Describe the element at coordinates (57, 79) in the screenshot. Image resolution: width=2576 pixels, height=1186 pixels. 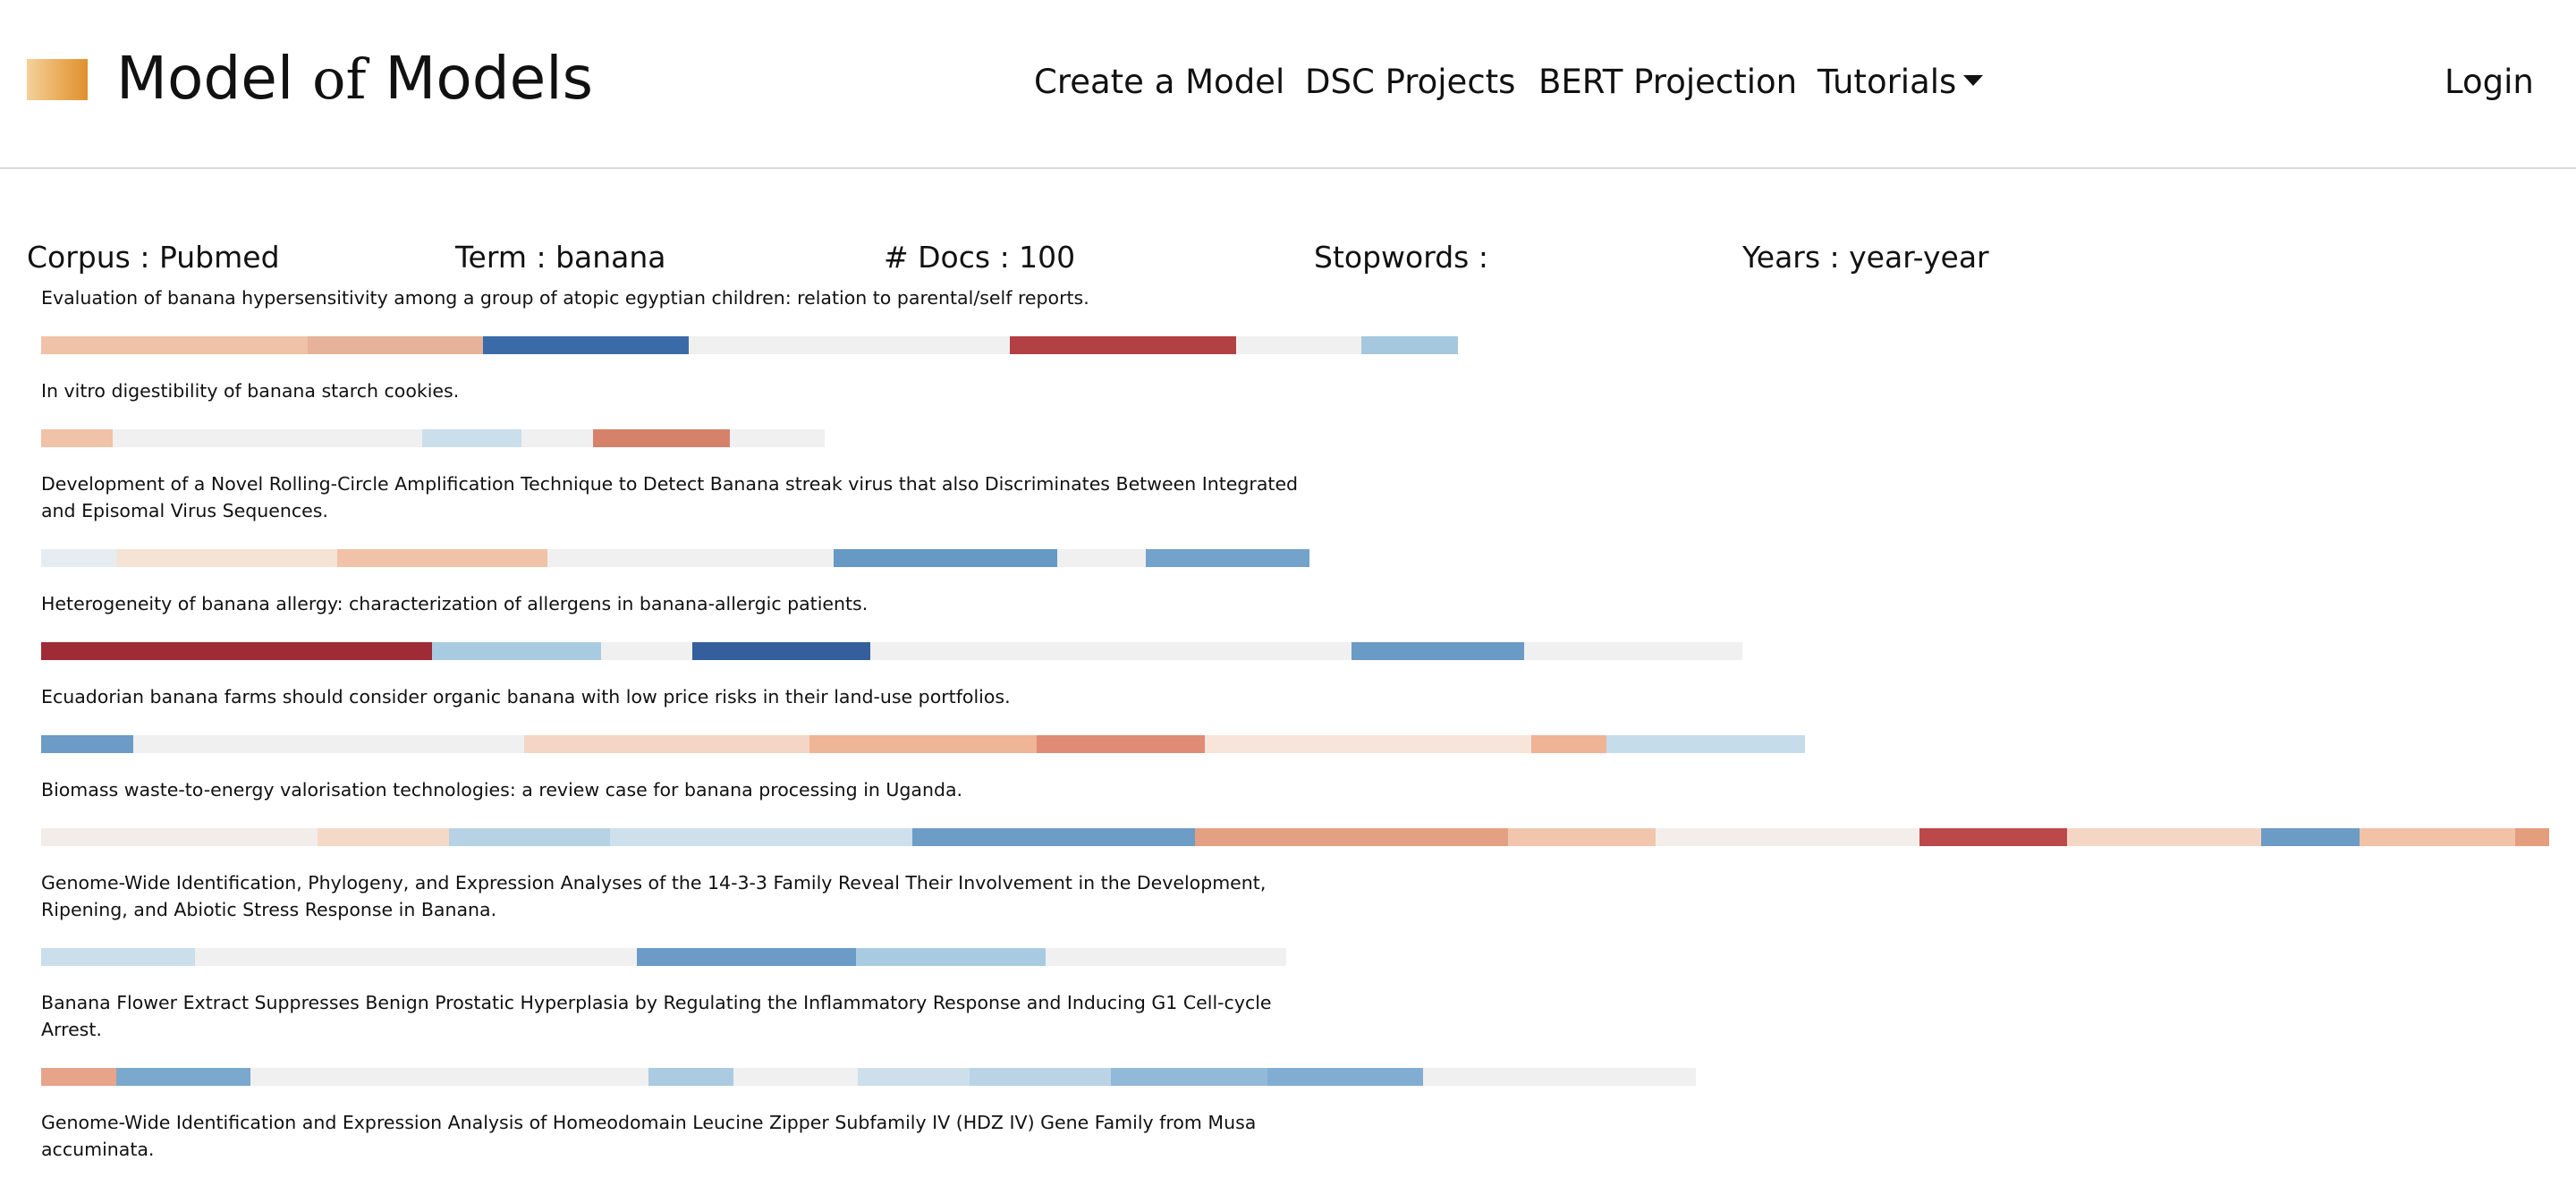
I see `logo-icon` at that location.